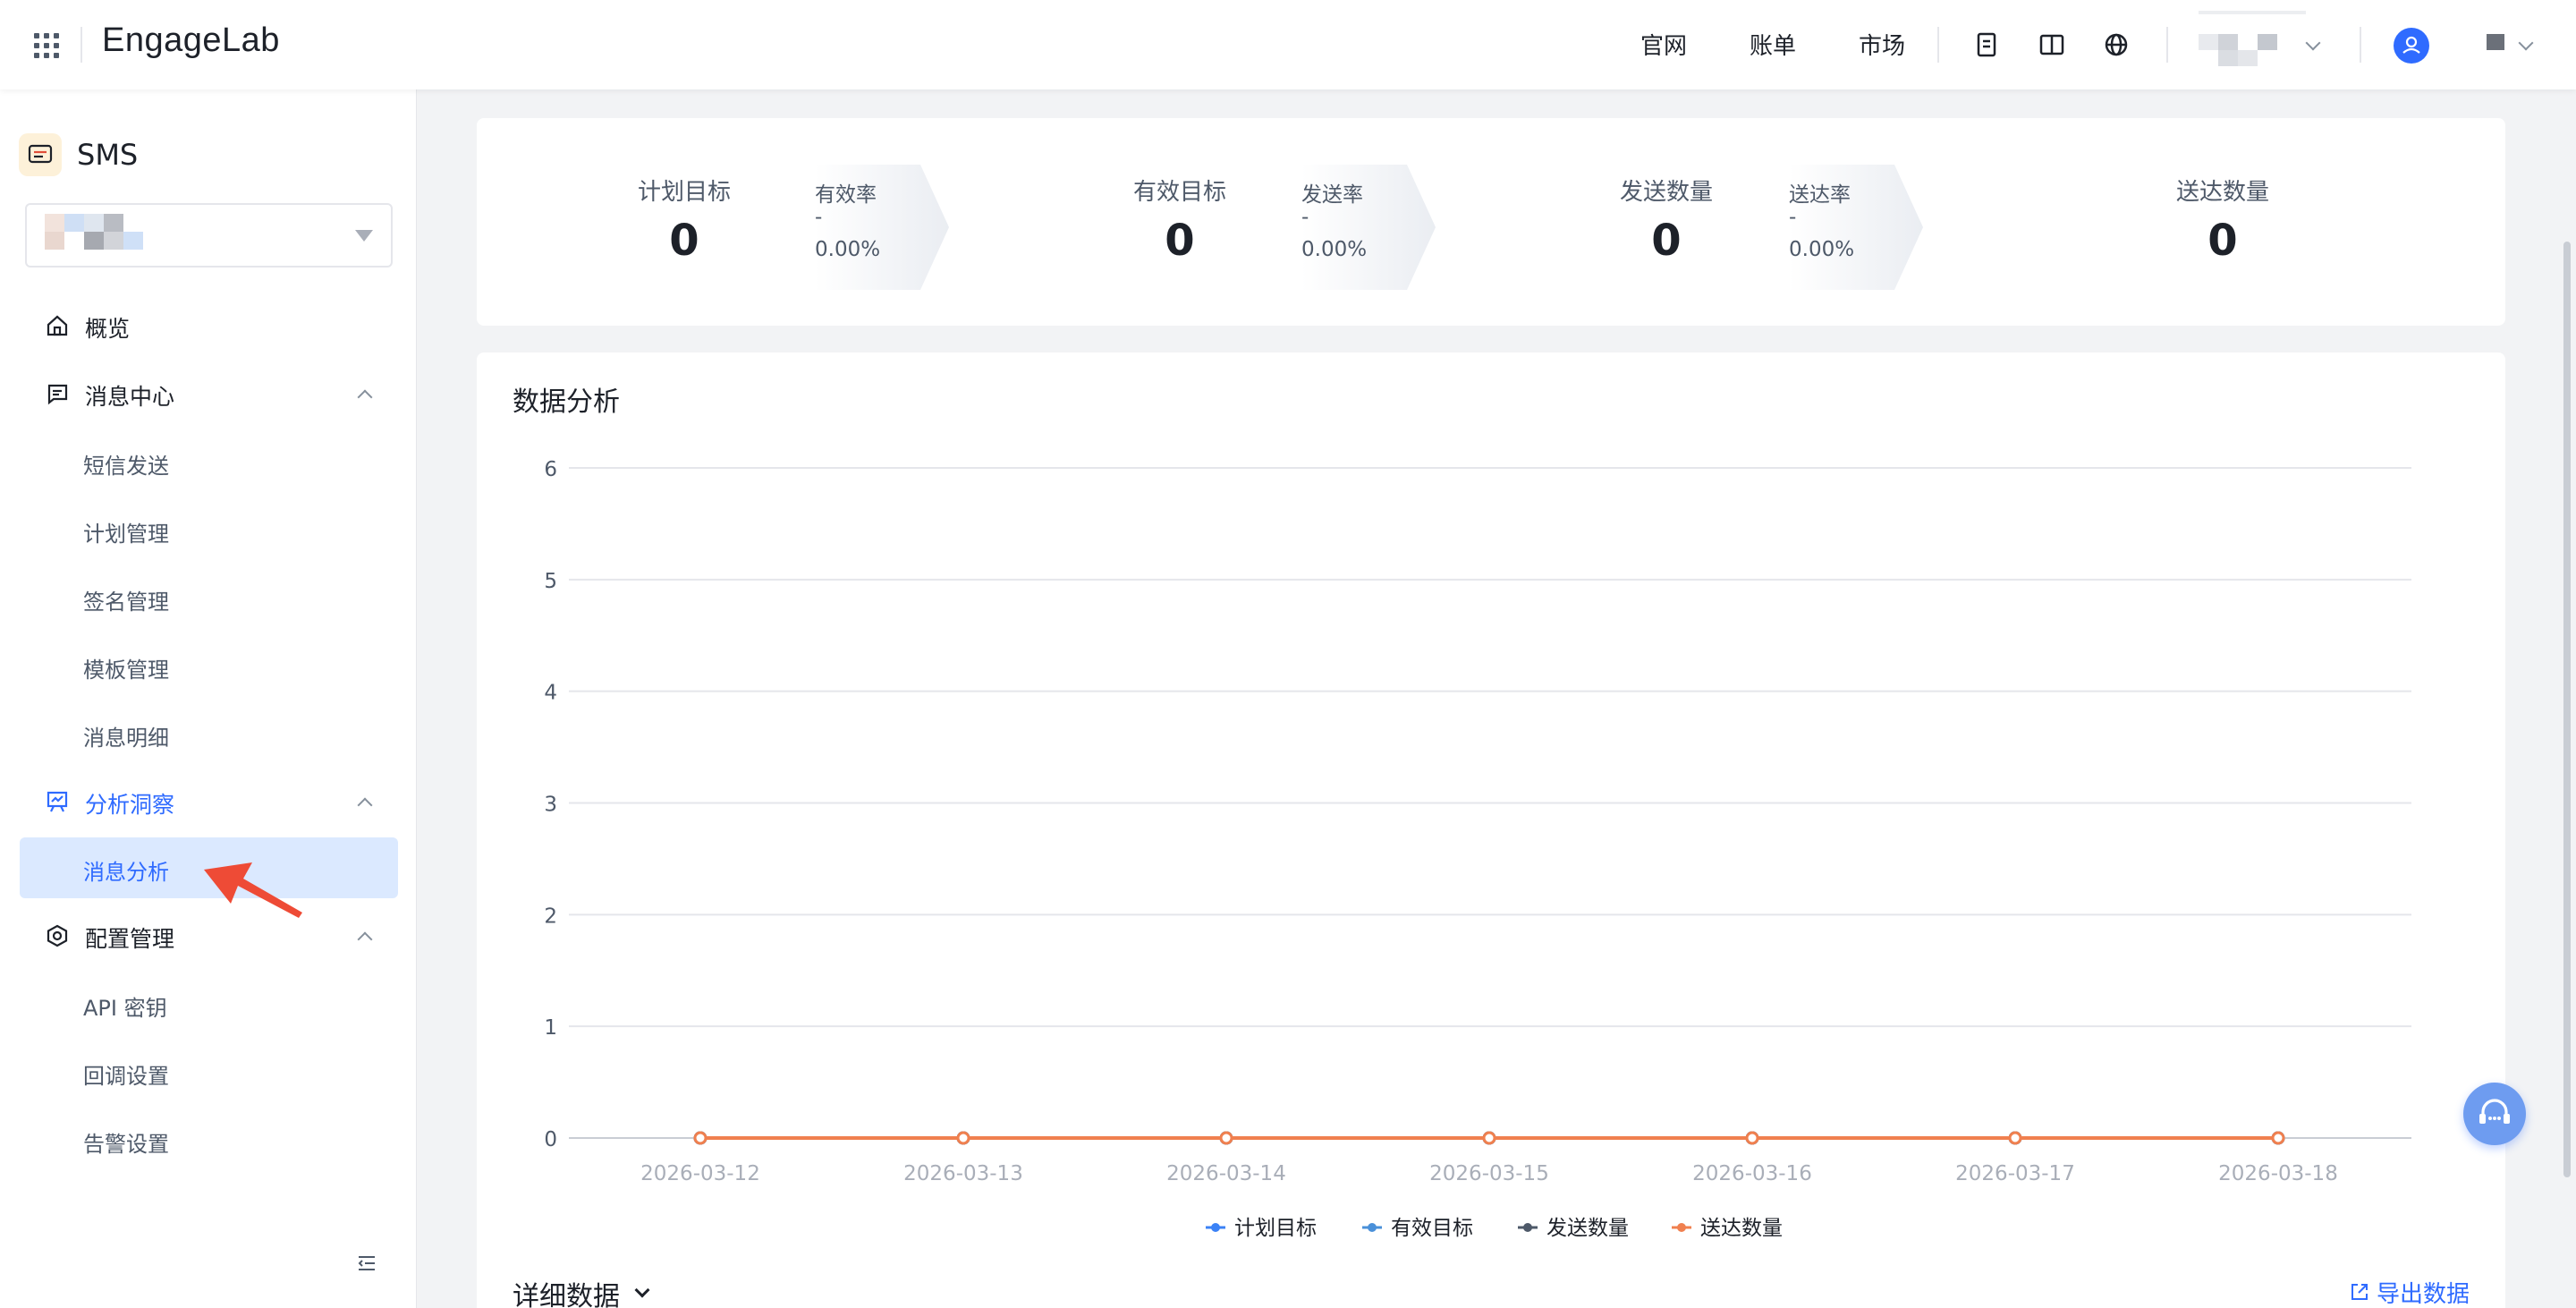  I want to click on collapse-sidebar-icon, so click(366, 1263).